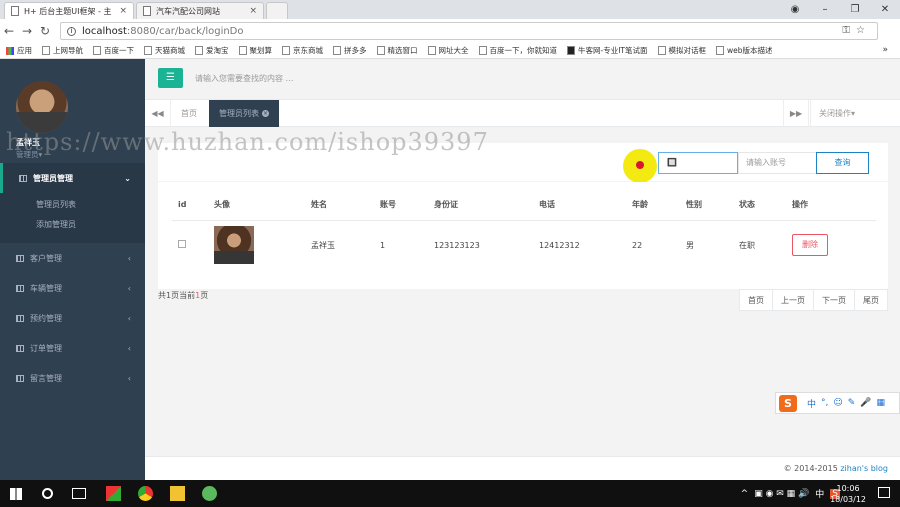  Describe the element at coordinates (448, 50) in the screenshot. I see `bookmark: 网址大全` at that location.